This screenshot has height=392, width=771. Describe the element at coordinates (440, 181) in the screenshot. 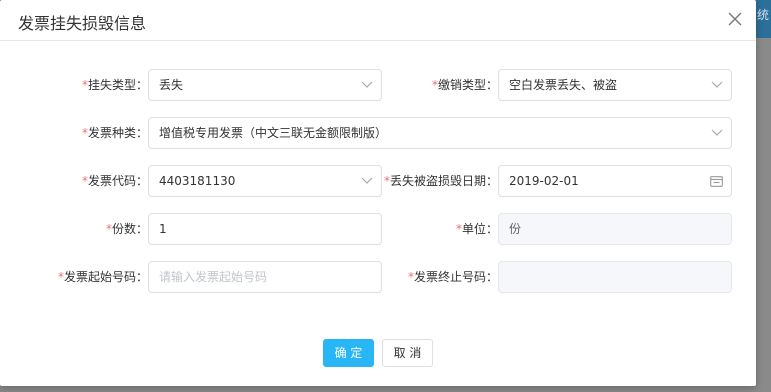

I see `loss-date-label: *丢失被盗损毁日期：` at that location.